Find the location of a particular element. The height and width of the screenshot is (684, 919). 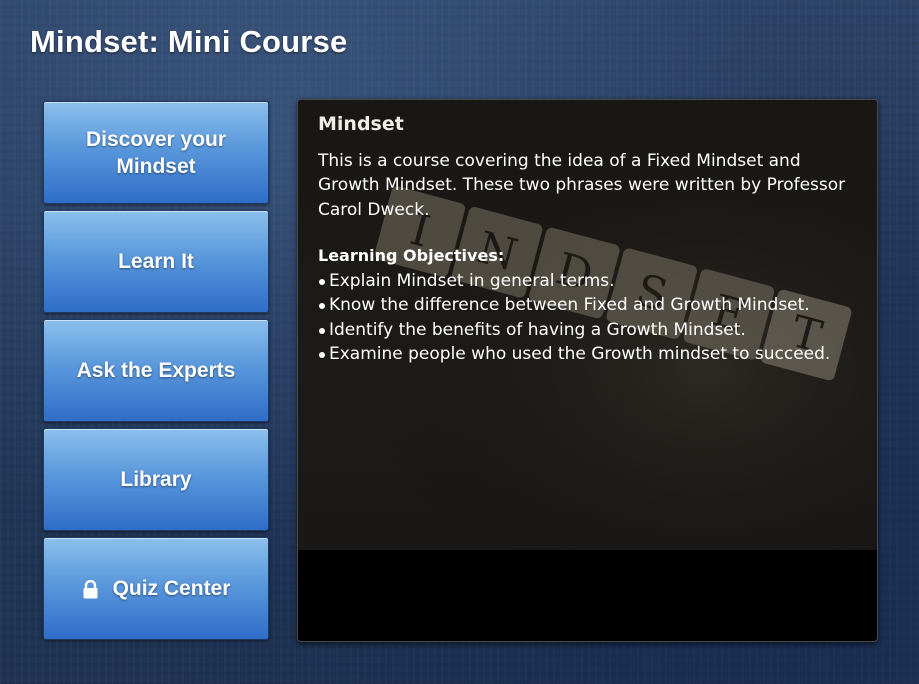

quiz-center-label: Quiz Center is located at coordinates (171, 588).